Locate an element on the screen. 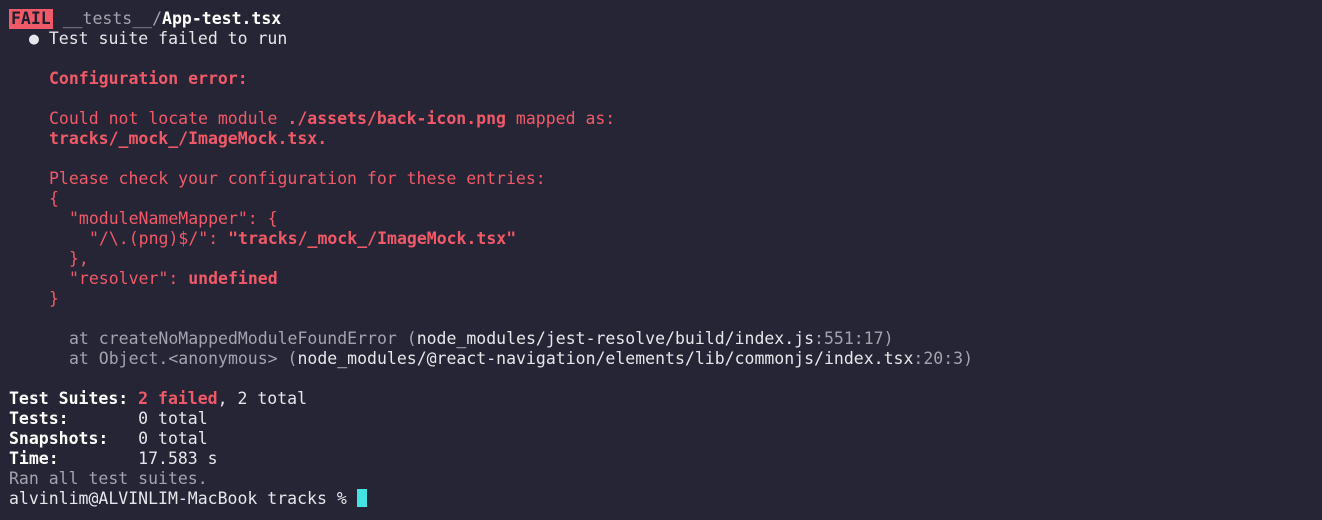 The height and width of the screenshot is (520, 1322). suite-failed-title: Test suite failed to run is located at coordinates (168, 38).